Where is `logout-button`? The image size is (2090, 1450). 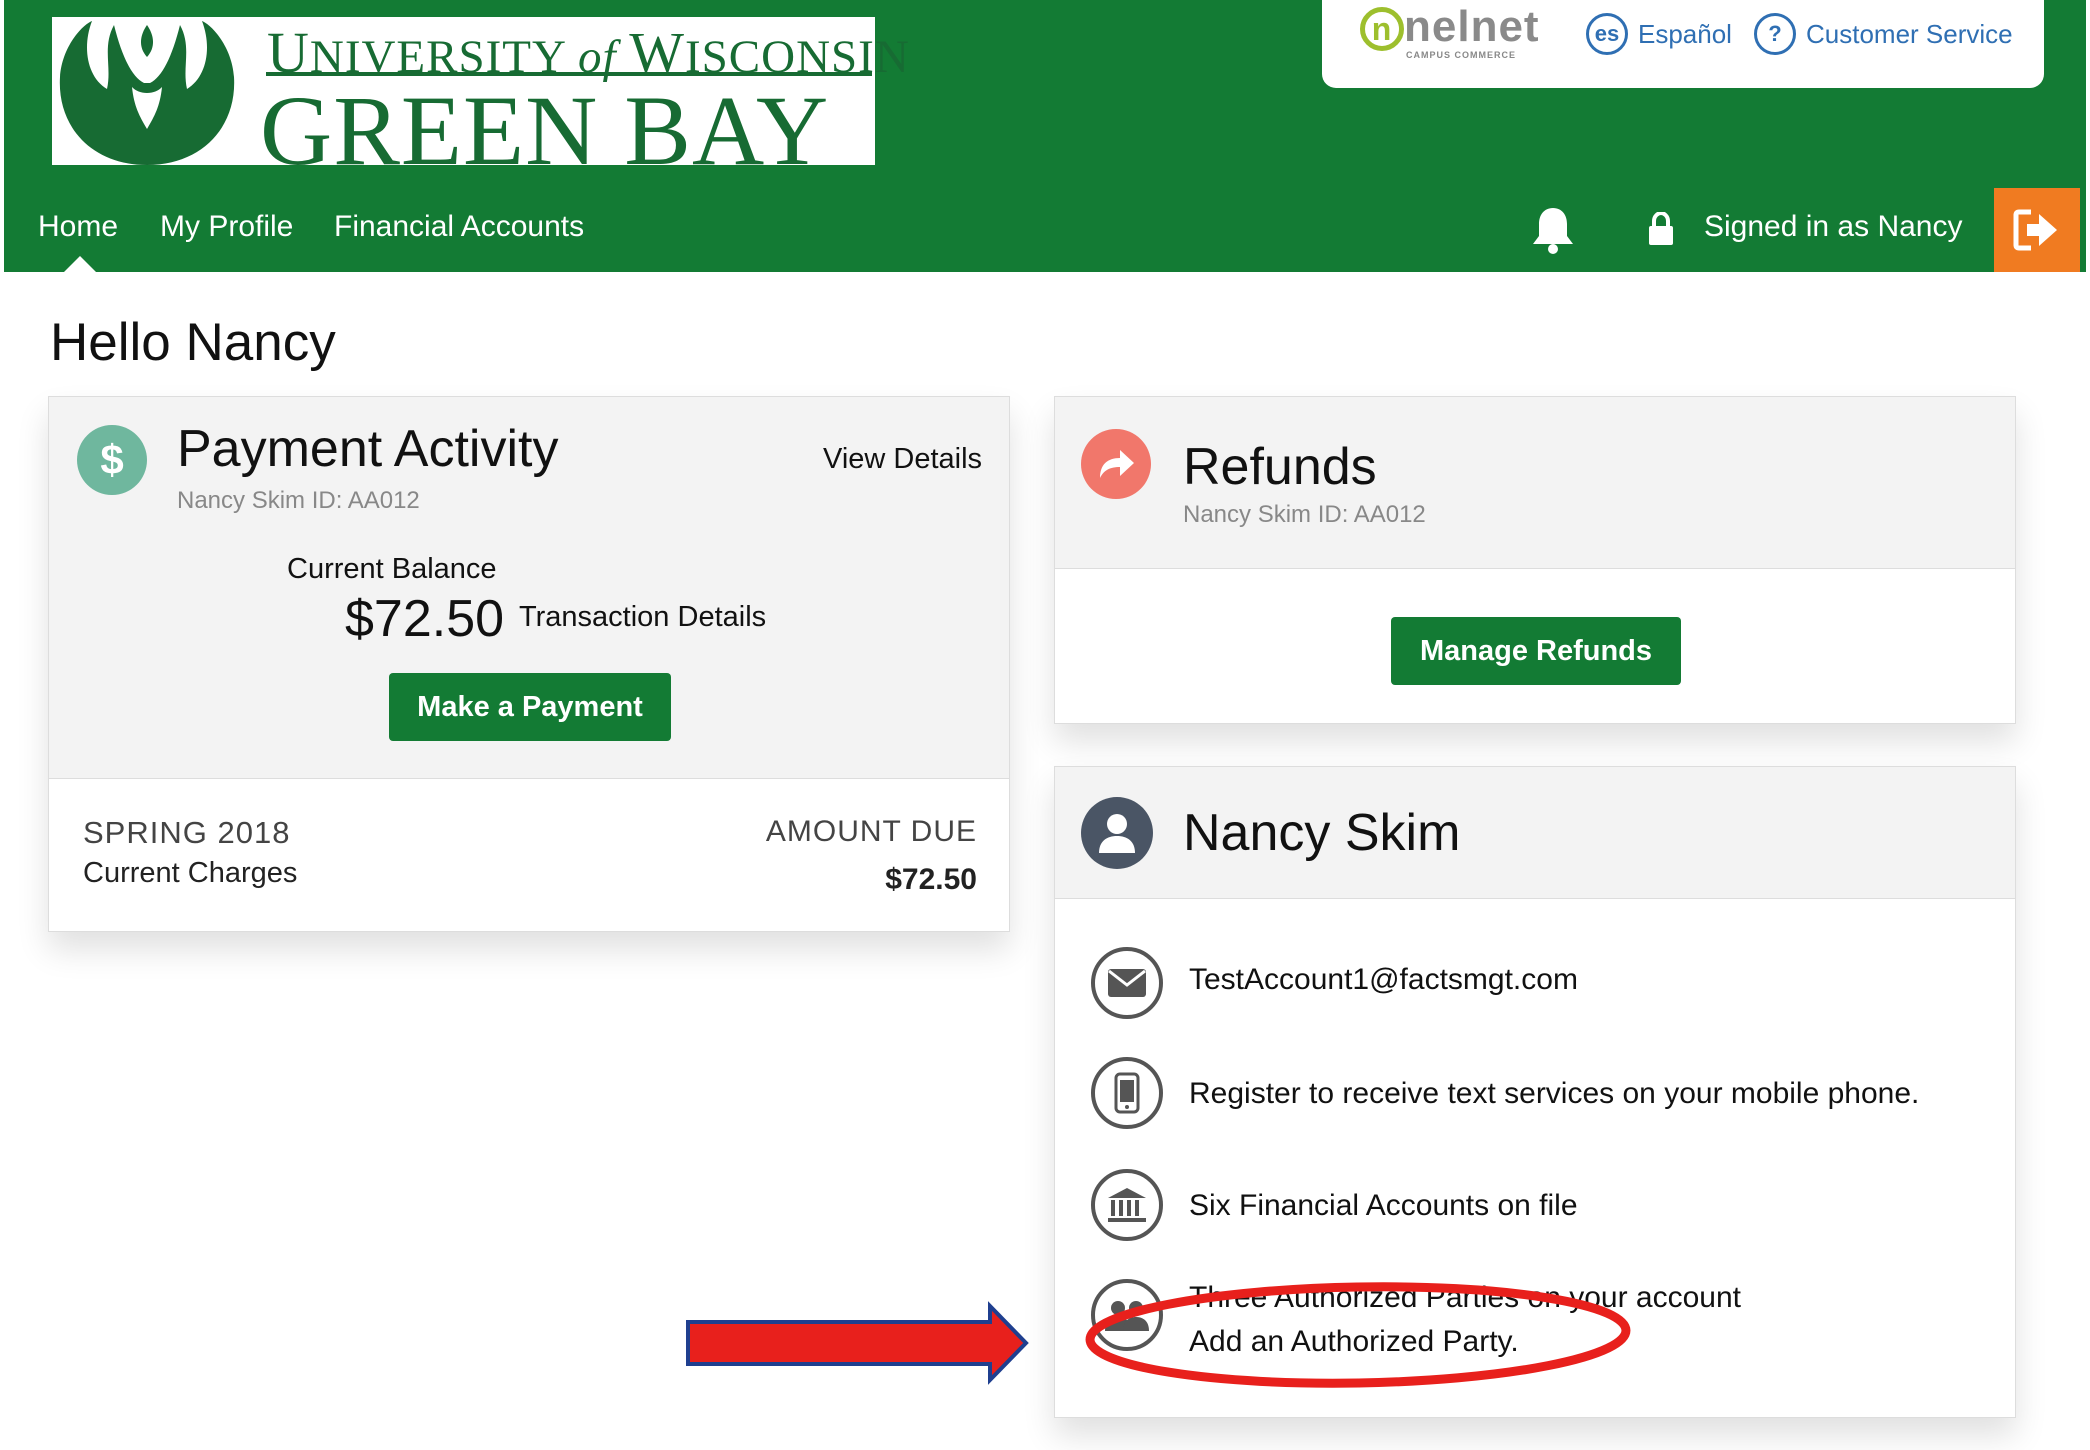
logout-button is located at coordinates (2037, 230).